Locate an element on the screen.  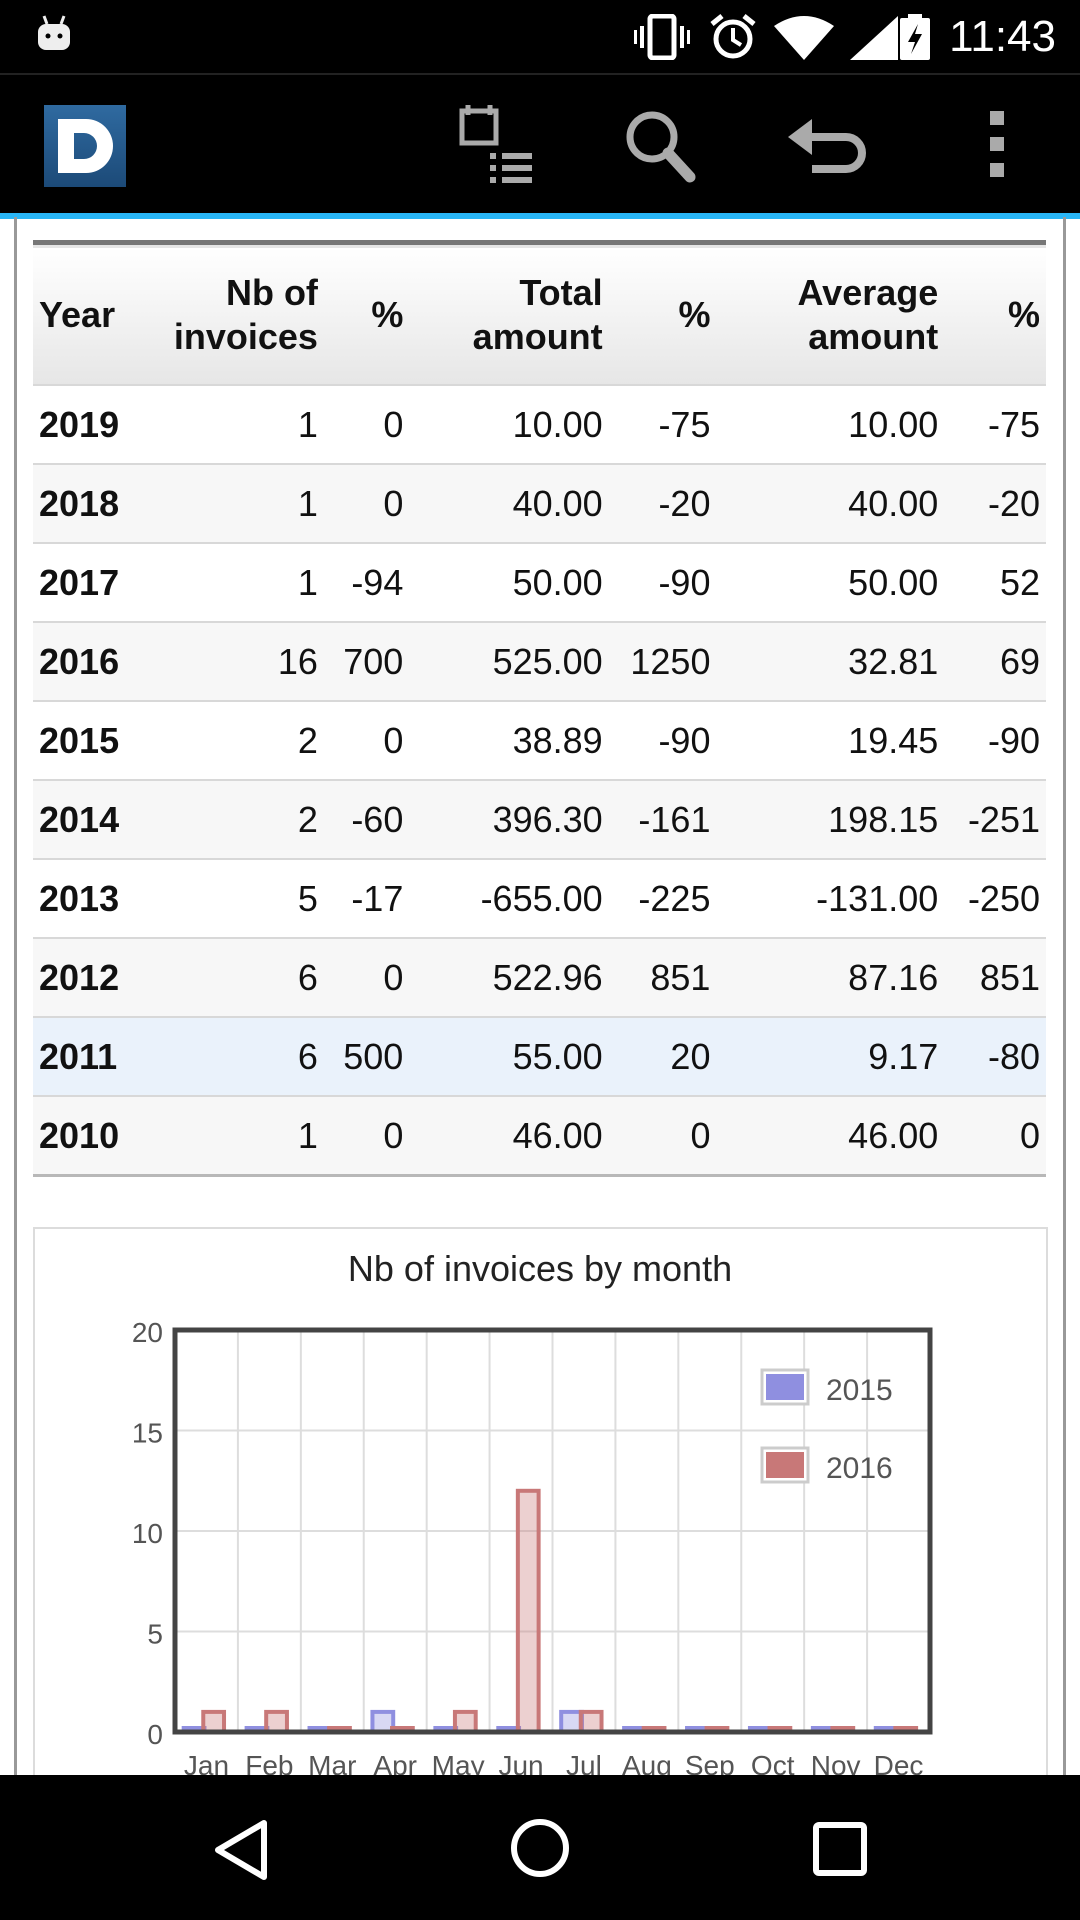
y-tick-label: 20 is located at coordinates (147, 1332).